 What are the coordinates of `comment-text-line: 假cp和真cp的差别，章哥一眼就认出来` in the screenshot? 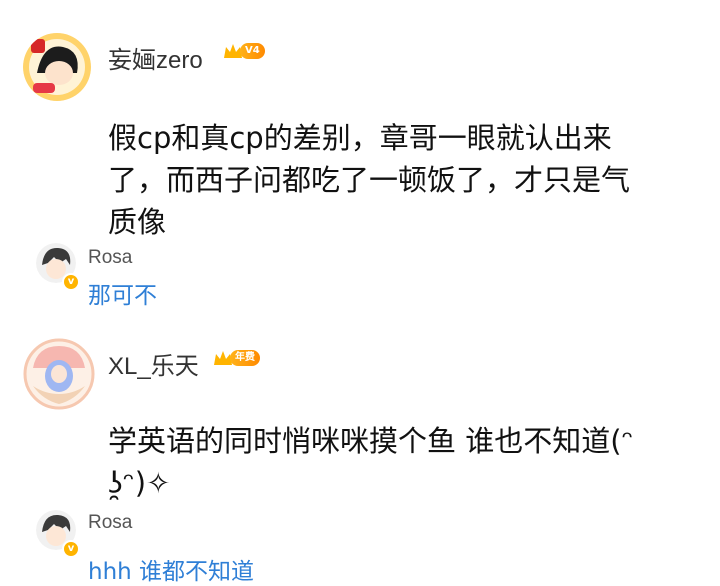 It's located at (360, 138).